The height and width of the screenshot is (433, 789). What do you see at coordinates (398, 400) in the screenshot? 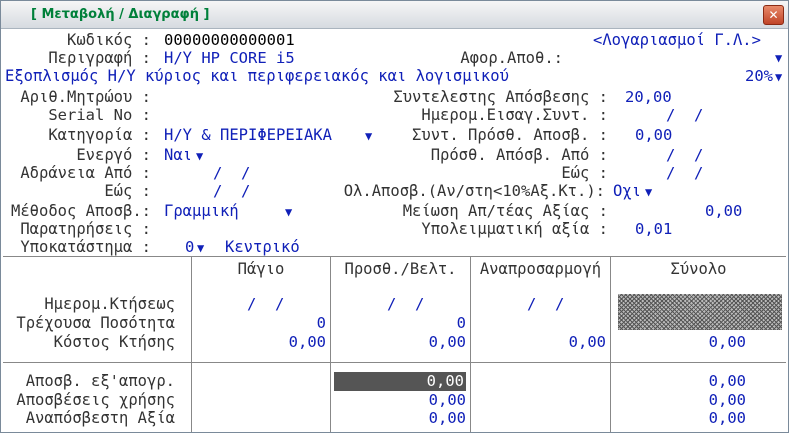
I see `dep-year-additions: 0,00` at bounding box center [398, 400].